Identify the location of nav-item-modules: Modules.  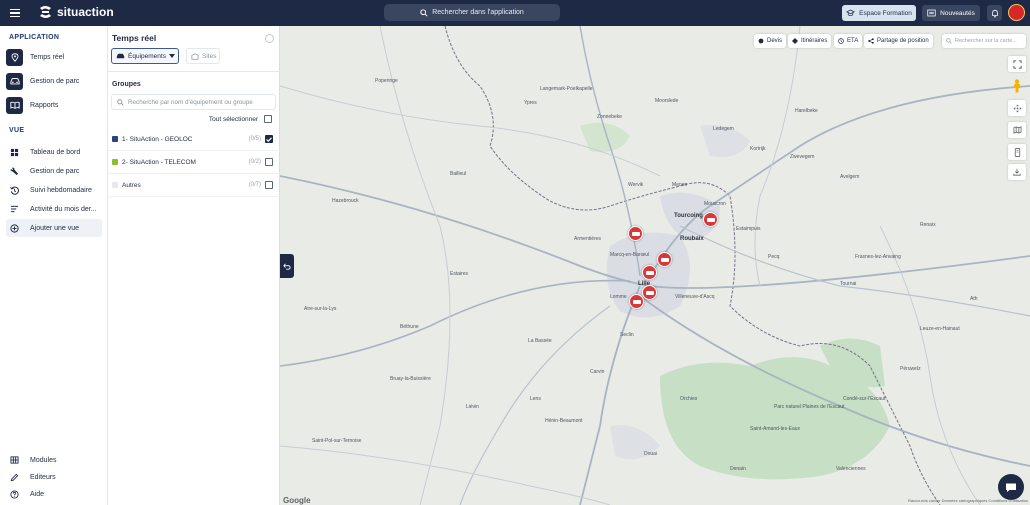
(54, 460).